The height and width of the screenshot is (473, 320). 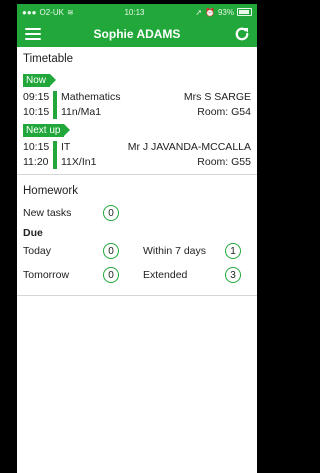 What do you see at coordinates (36, 147) in the screenshot?
I see `lesson-start-time: 10:15` at bounding box center [36, 147].